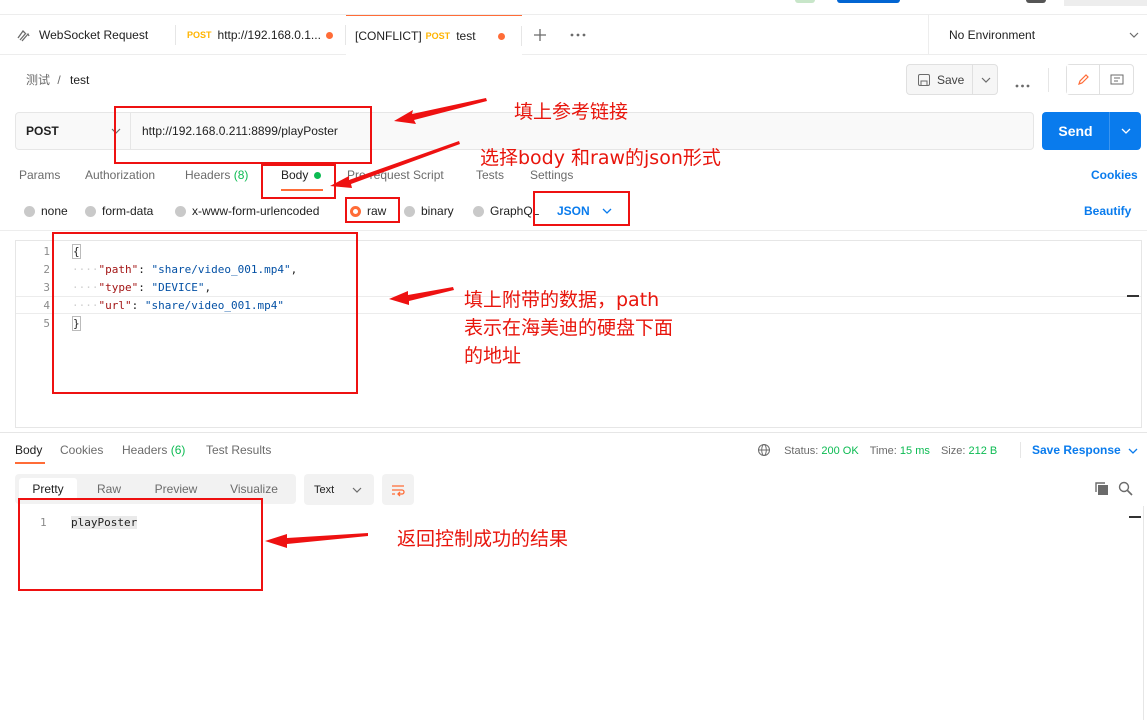 The height and width of the screenshot is (720, 1147). What do you see at coordinates (573, 432) in the screenshot?
I see `panel-divider` at bounding box center [573, 432].